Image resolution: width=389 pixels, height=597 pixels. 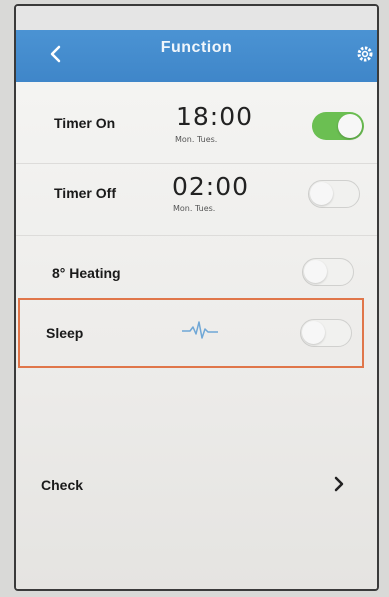 What do you see at coordinates (85, 123) in the screenshot?
I see `timer-on-label: Timer On` at bounding box center [85, 123].